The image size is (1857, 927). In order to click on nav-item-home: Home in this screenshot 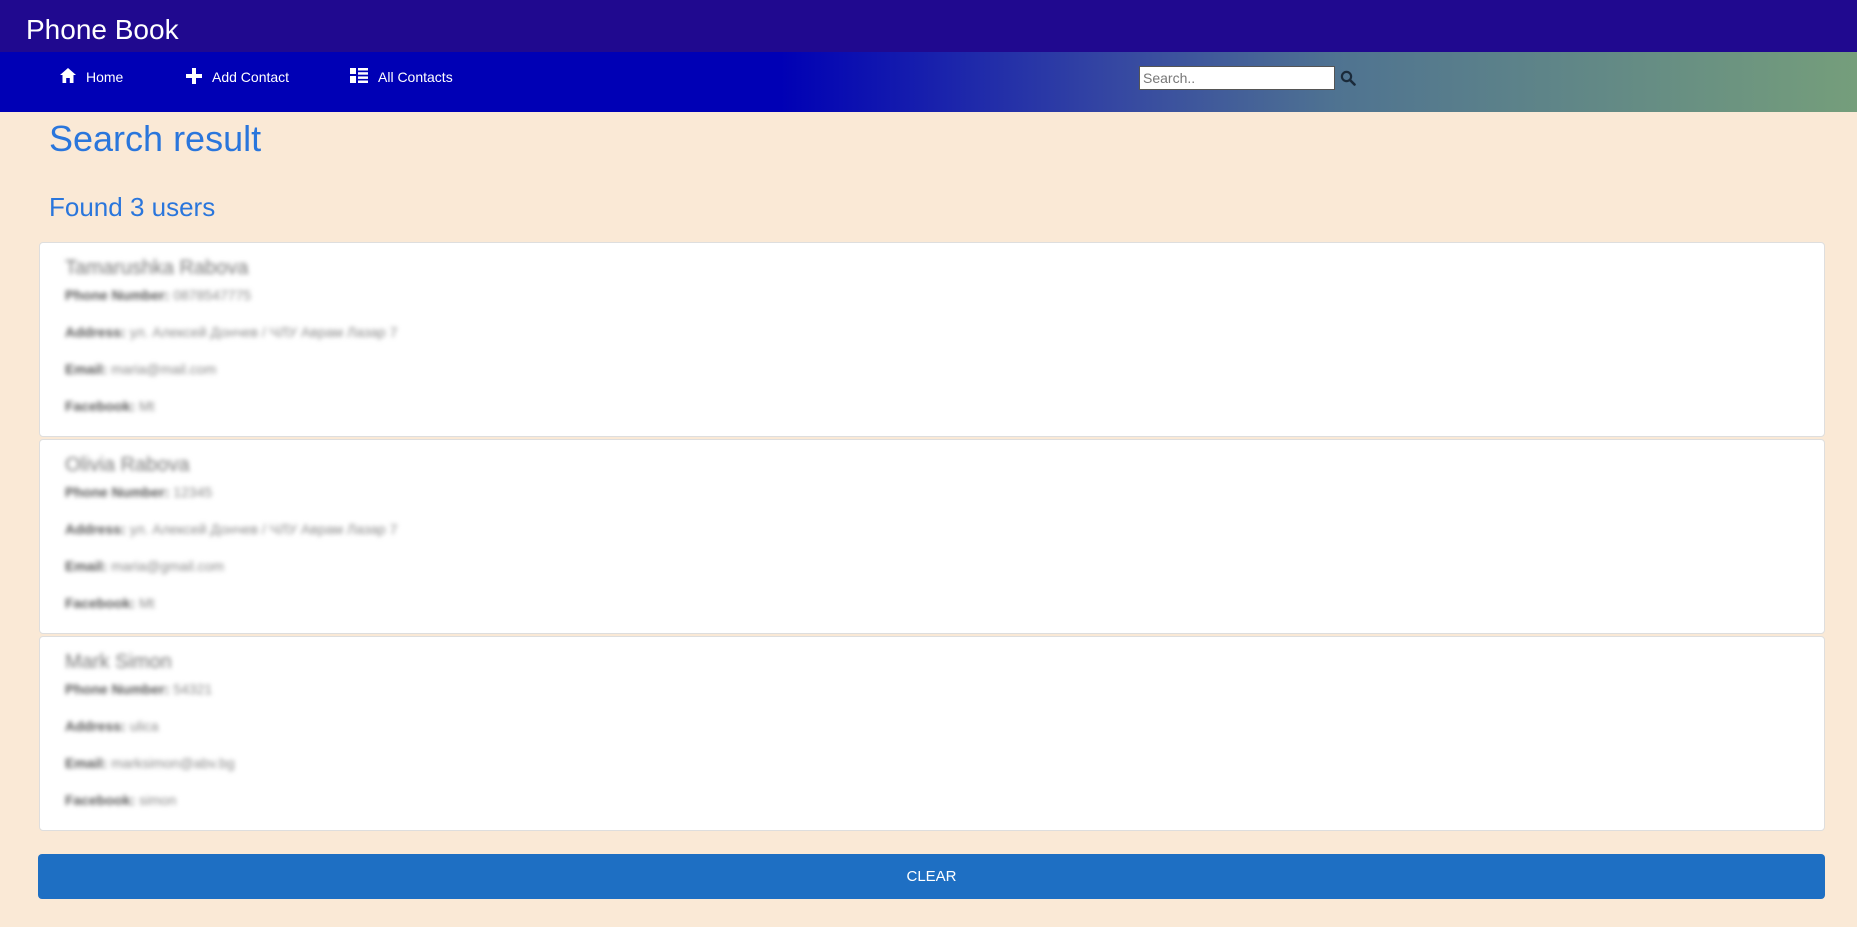, I will do `click(91, 77)`.